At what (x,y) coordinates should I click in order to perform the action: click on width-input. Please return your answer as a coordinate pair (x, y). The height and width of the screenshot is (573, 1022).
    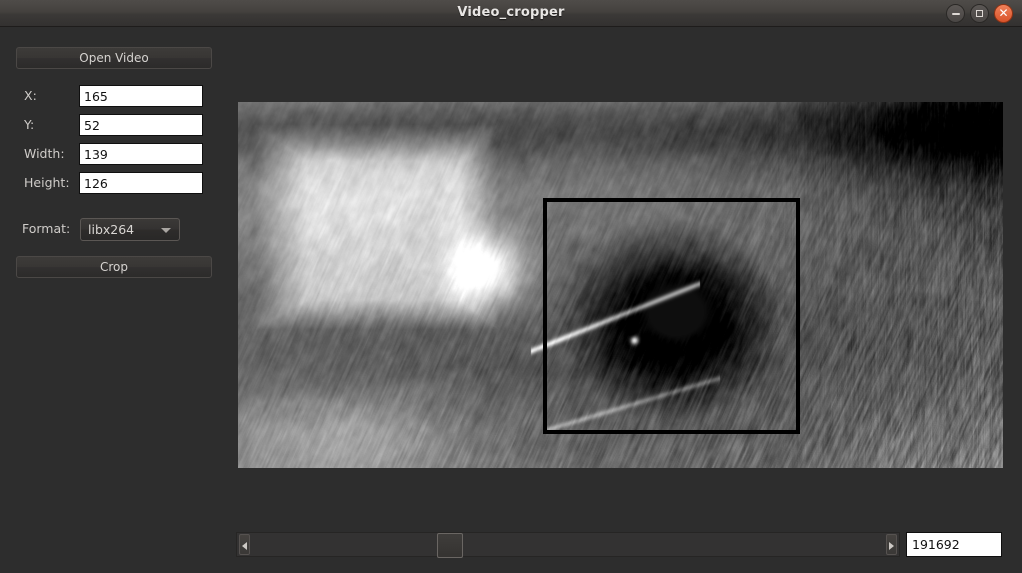
    Looking at the image, I should click on (141, 154).